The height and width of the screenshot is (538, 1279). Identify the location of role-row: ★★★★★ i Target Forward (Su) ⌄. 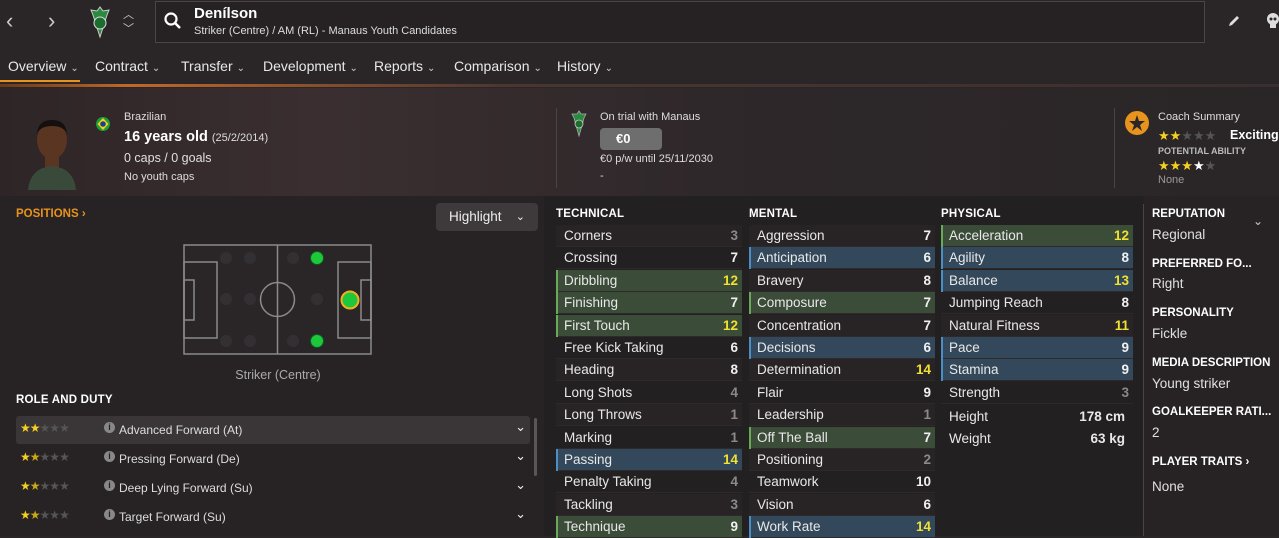
(273, 517).